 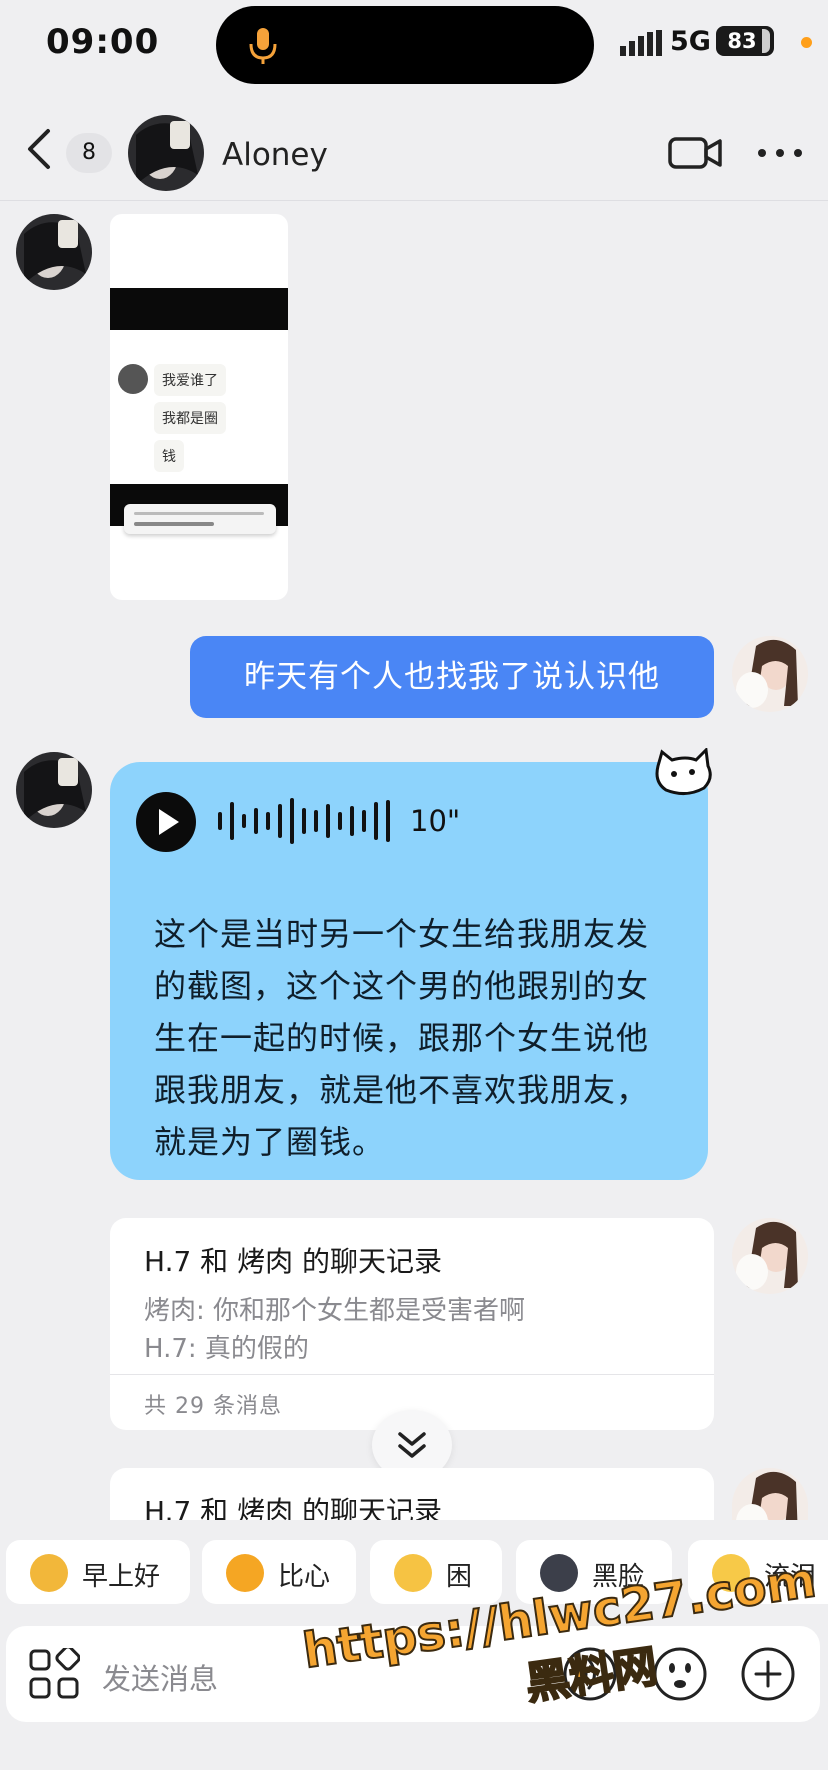 What do you see at coordinates (304, 1577) in the screenshot?
I see `quick-reply-label: 比心` at bounding box center [304, 1577].